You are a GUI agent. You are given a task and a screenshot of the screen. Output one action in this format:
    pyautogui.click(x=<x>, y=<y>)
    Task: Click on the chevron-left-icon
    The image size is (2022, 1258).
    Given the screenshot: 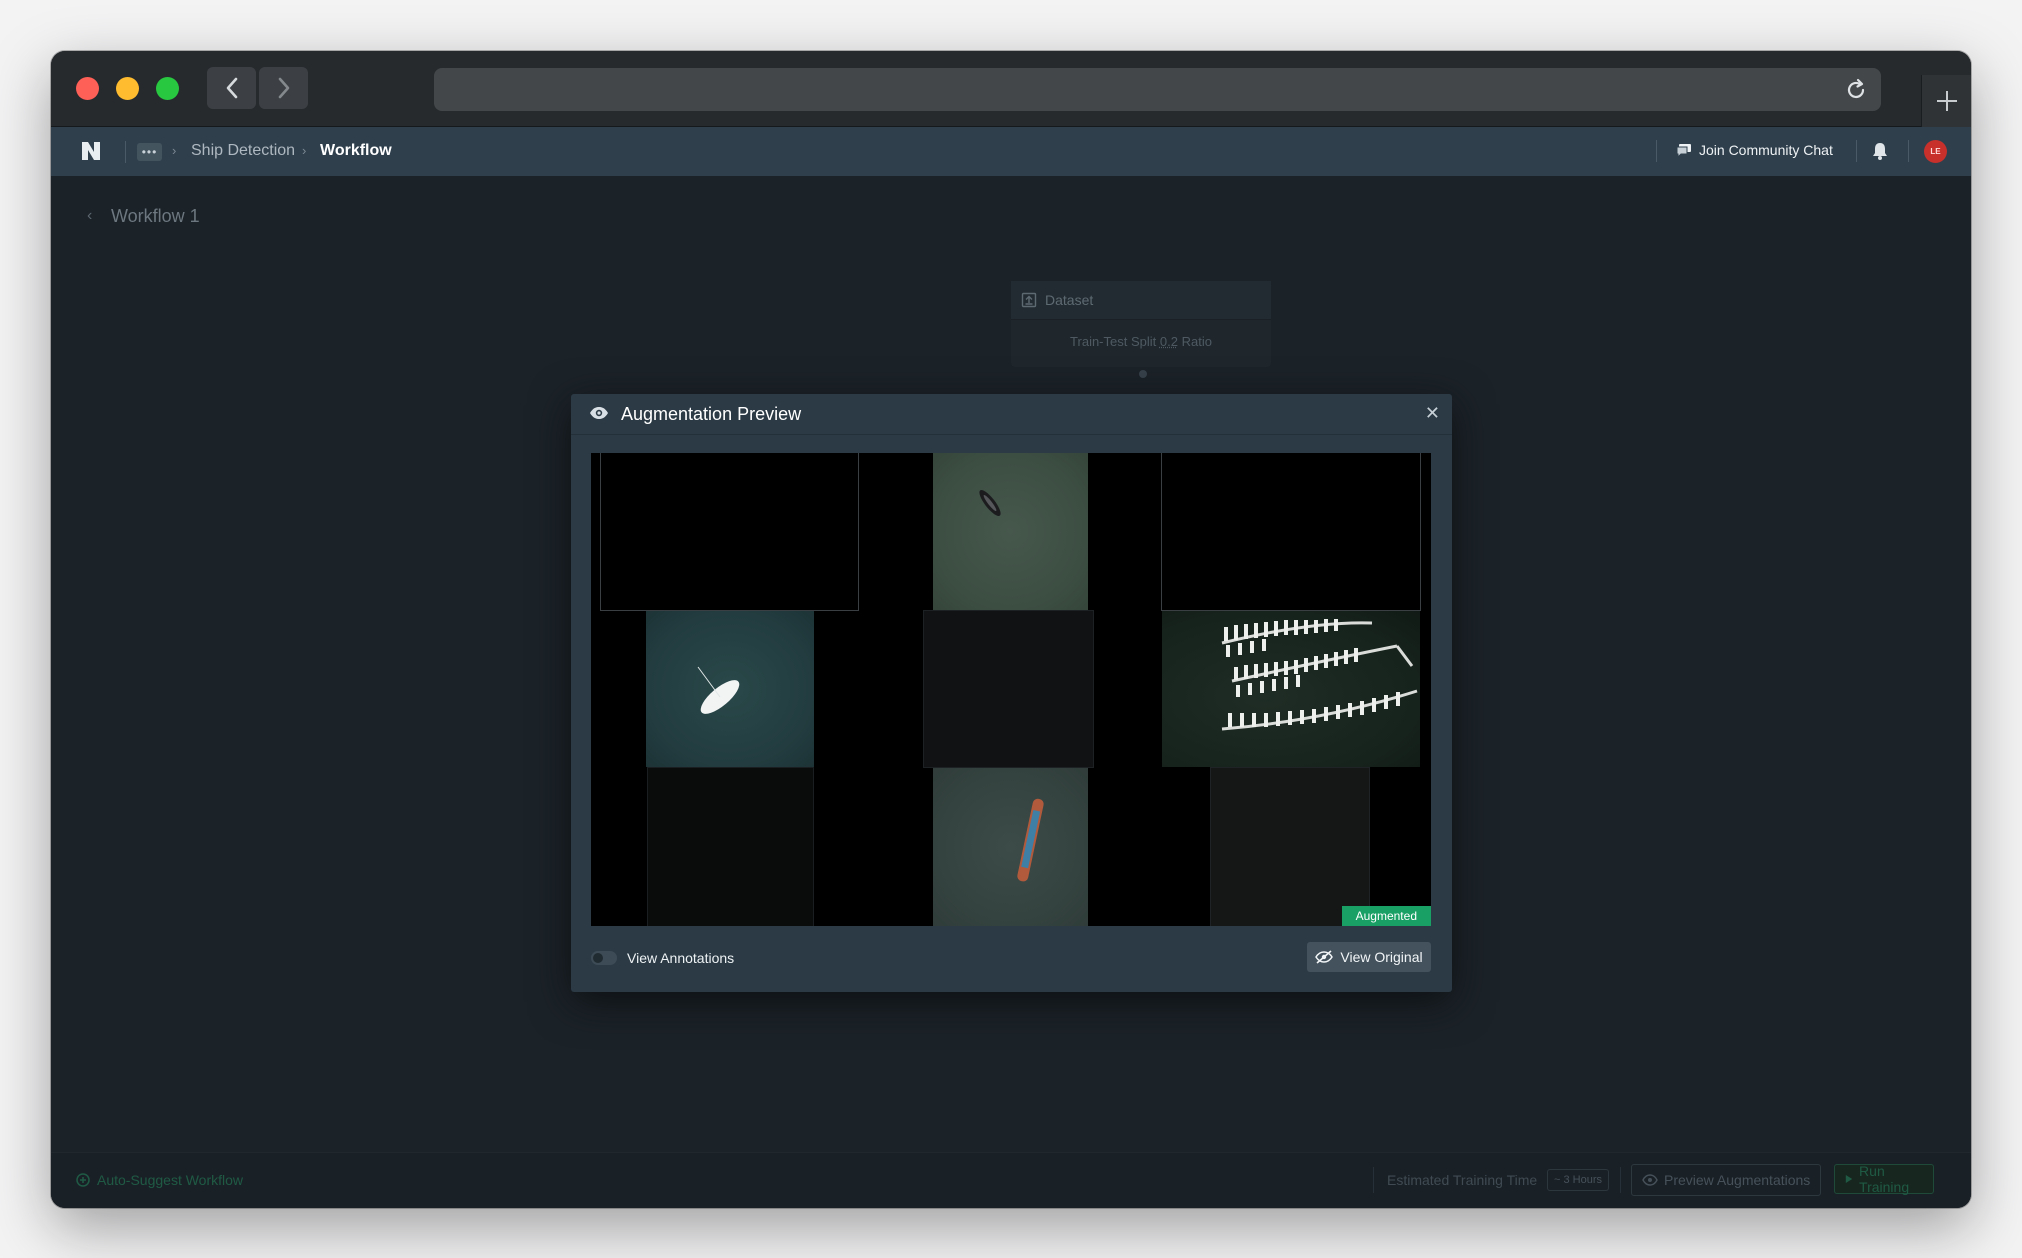 What is the action you would take?
    pyautogui.click(x=231, y=88)
    